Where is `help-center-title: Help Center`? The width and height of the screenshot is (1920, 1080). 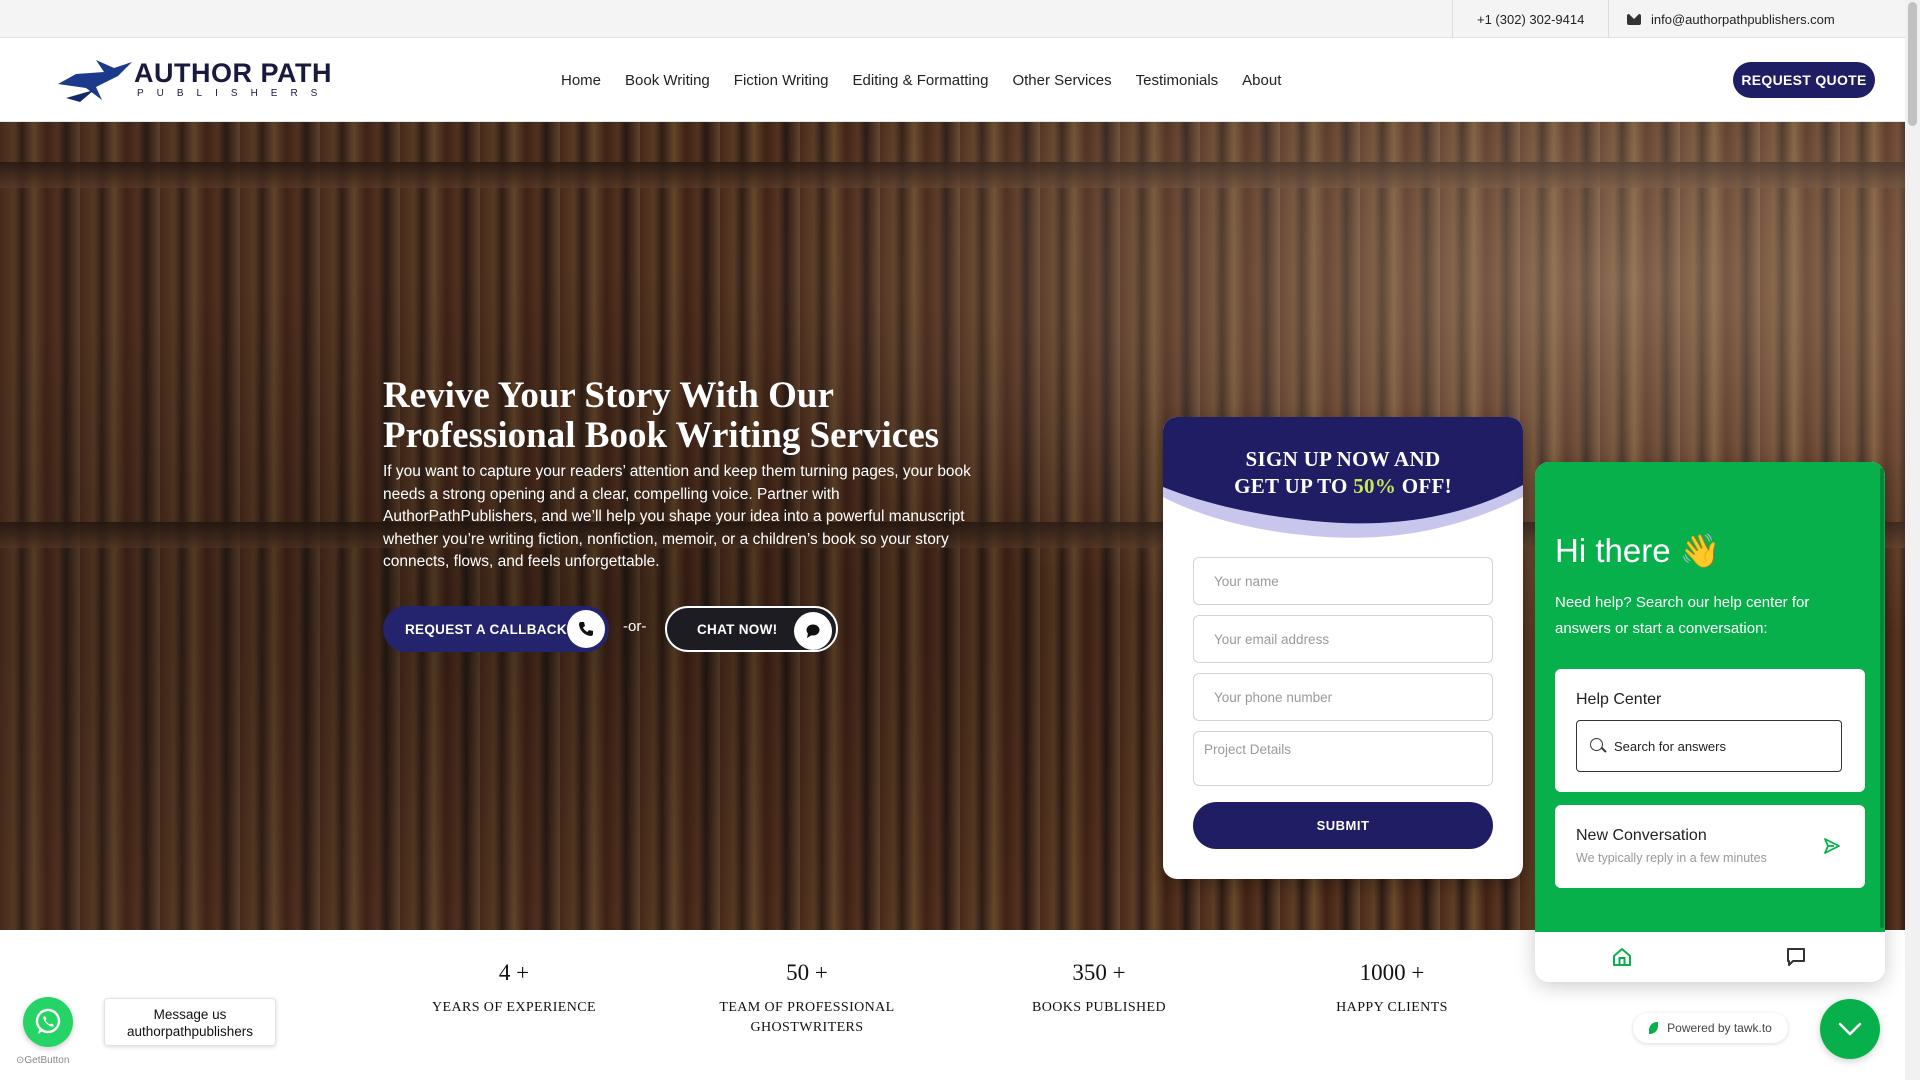
help-center-title: Help Center is located at coordinates (1619, 699).